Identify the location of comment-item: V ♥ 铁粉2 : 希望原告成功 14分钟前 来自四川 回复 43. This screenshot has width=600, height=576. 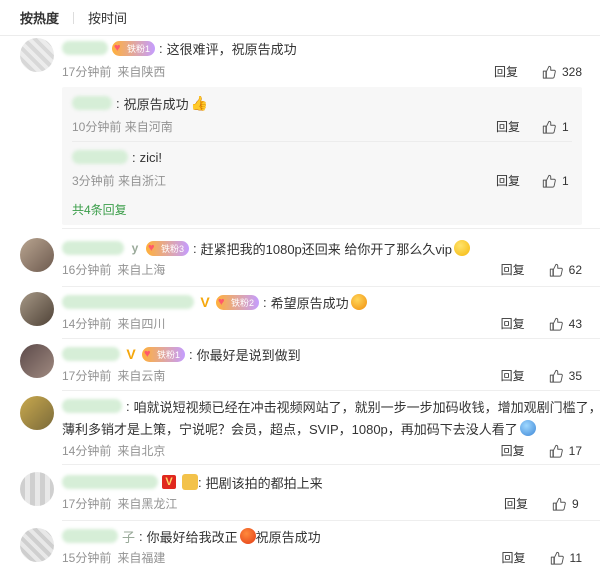
(300, 314).